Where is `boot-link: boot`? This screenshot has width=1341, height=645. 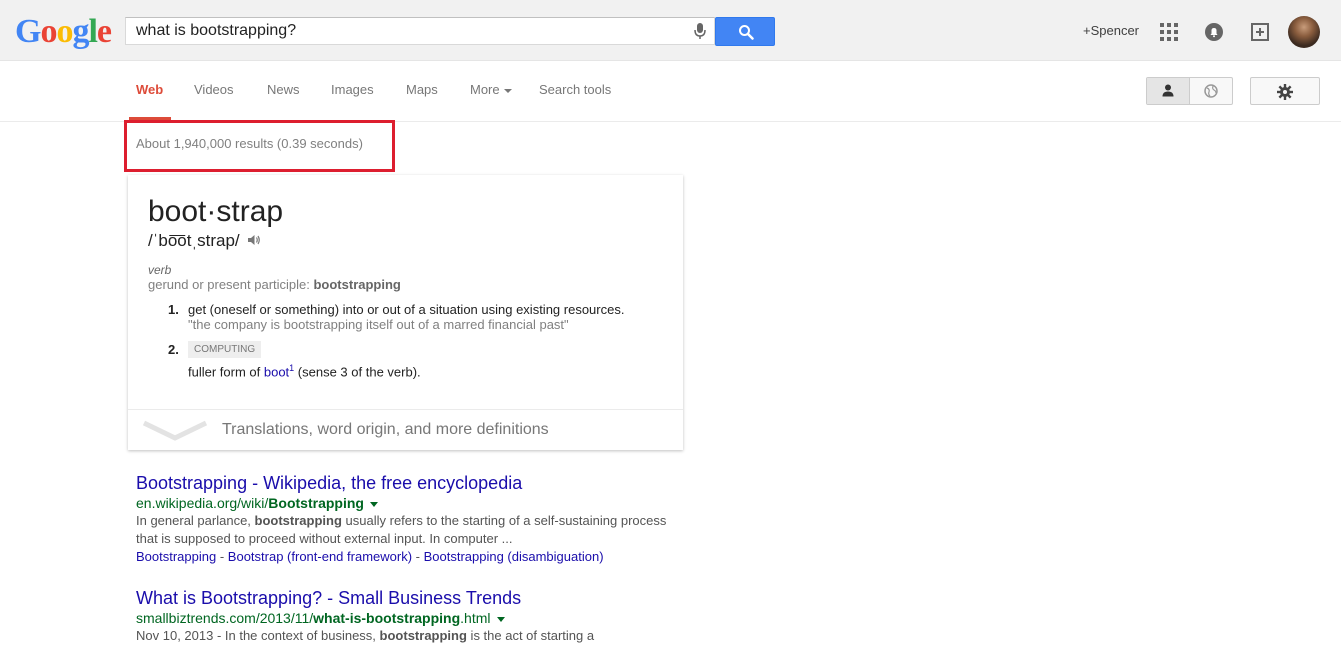 boot-link: boot is located at coordinates (276, 371).